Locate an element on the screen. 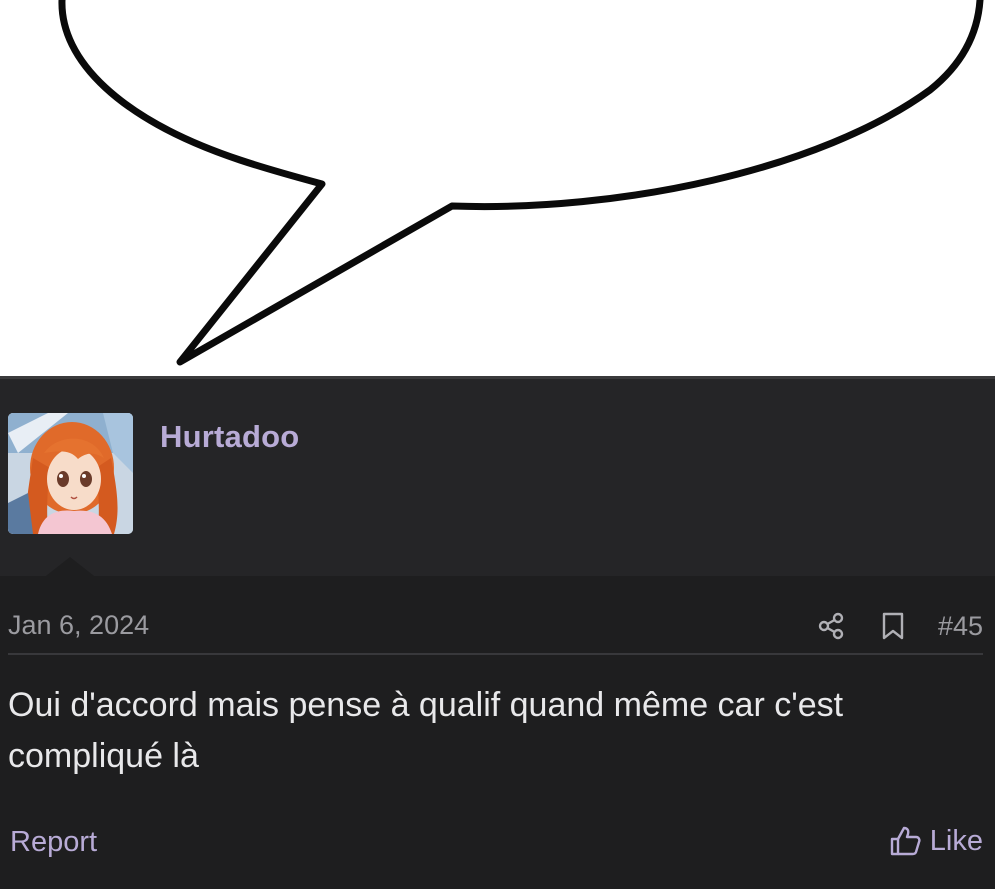 This screenshot has width=995, height=889. like-label: Like is located at coordinates (956, 840).